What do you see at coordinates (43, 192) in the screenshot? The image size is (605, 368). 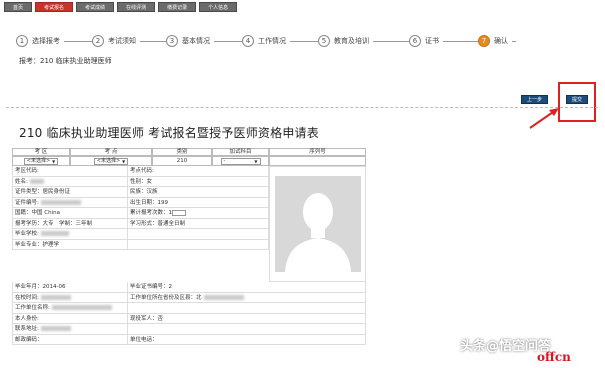 I see `form-cell-text: 证件类型：居民身份证` at bounding box center [43, 192].